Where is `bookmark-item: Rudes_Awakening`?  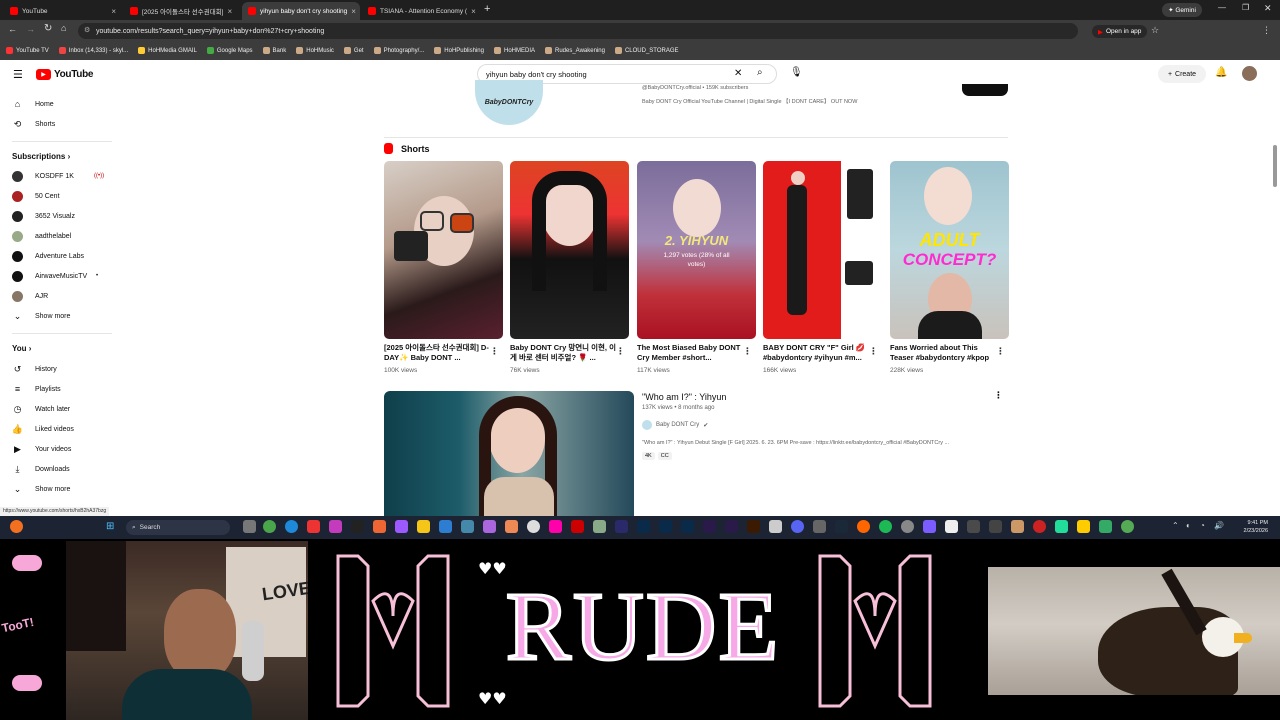
bookmark-item: Rudes_Awakening is located at coordinates (575, 50).